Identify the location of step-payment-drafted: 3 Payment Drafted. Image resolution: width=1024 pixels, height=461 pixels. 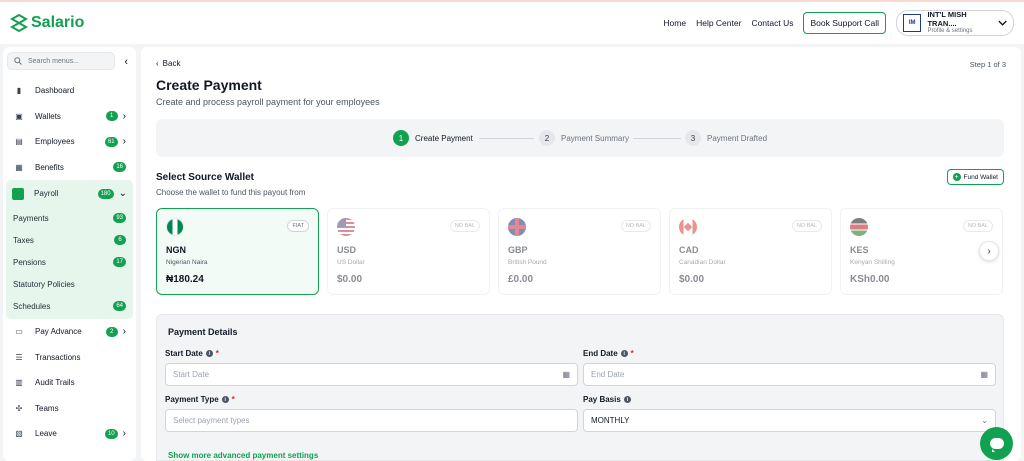
(726, 138).